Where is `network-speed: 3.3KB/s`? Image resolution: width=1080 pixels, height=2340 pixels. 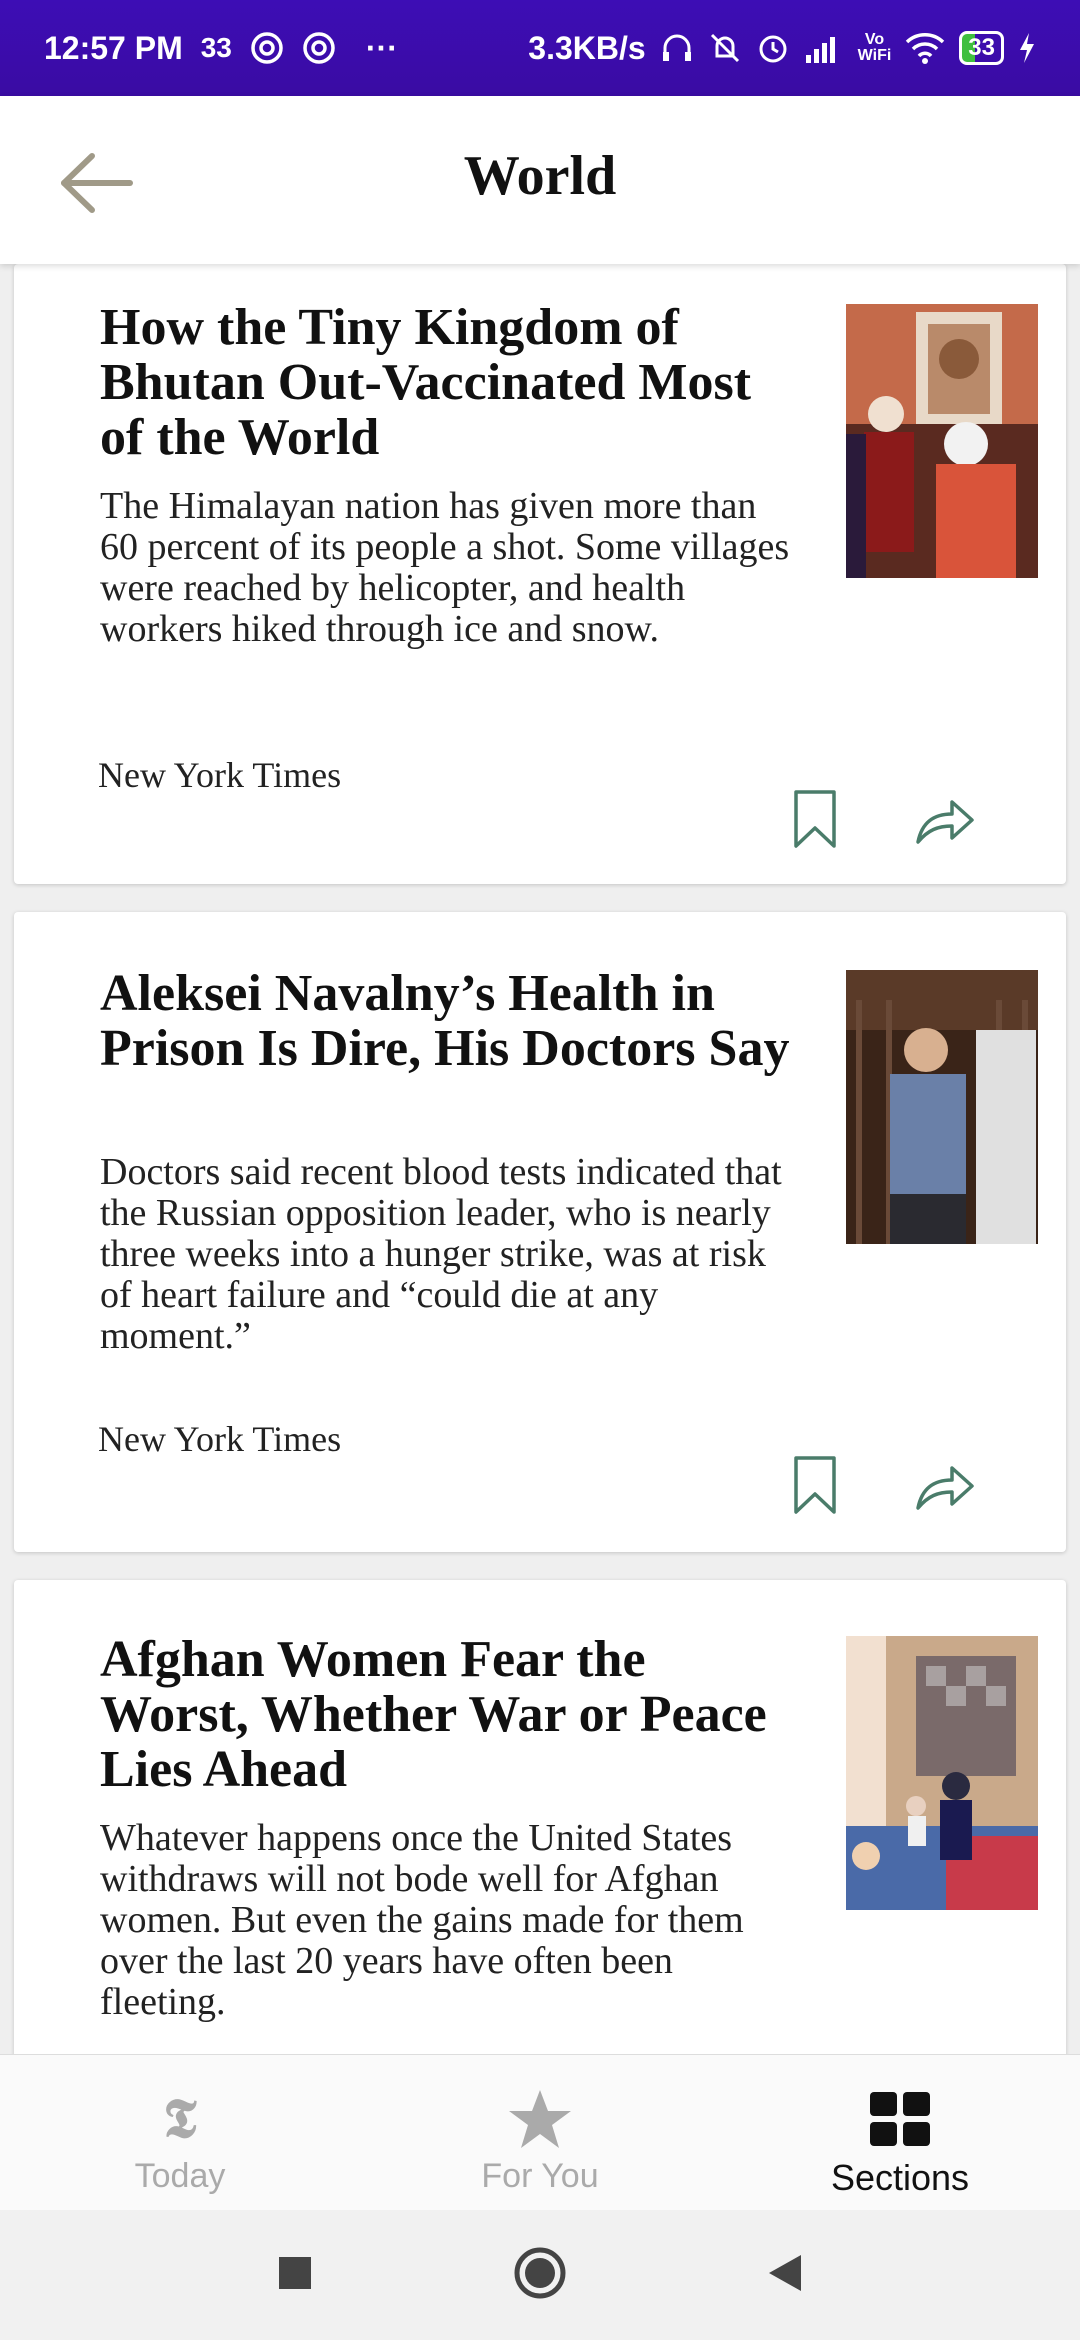 network-speed: 3.3KB/s is located at coordinates (587, 47).